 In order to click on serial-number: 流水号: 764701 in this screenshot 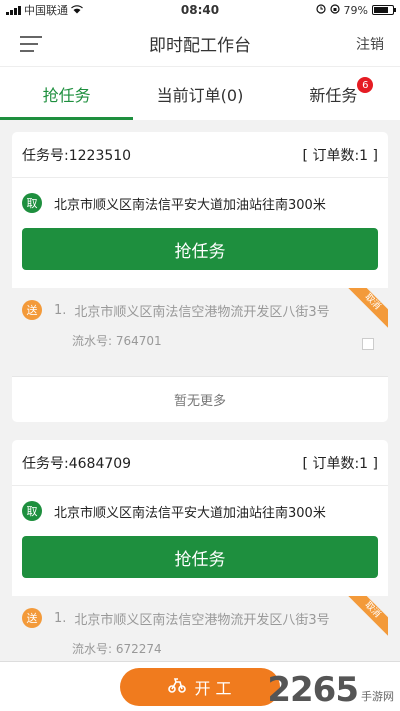, I will do `click(117, 341)`.